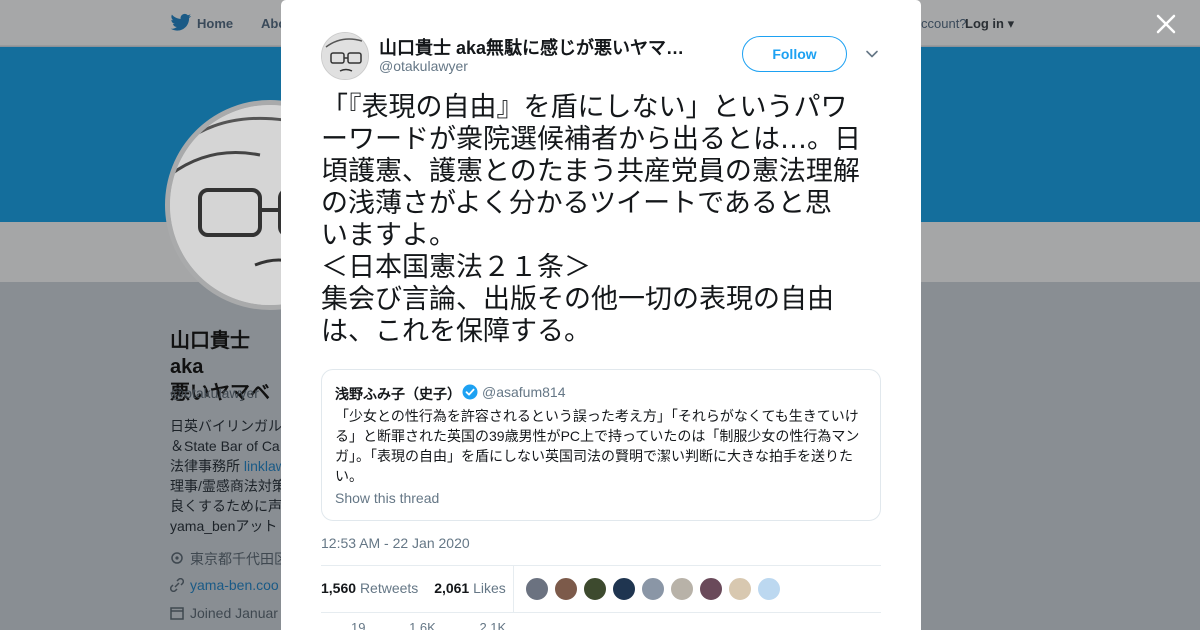 This screenshot has height=630, width=1200. I want to click on profile-joined: Joined Januar, so click(226, 613).